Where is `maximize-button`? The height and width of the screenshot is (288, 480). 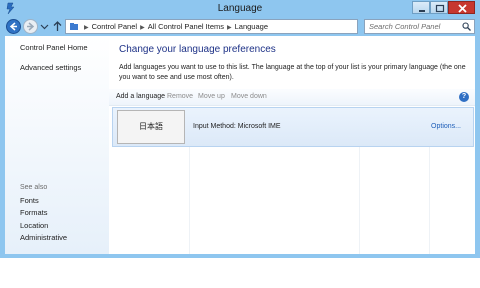
maximize-button is located at coordinates (439, 7).